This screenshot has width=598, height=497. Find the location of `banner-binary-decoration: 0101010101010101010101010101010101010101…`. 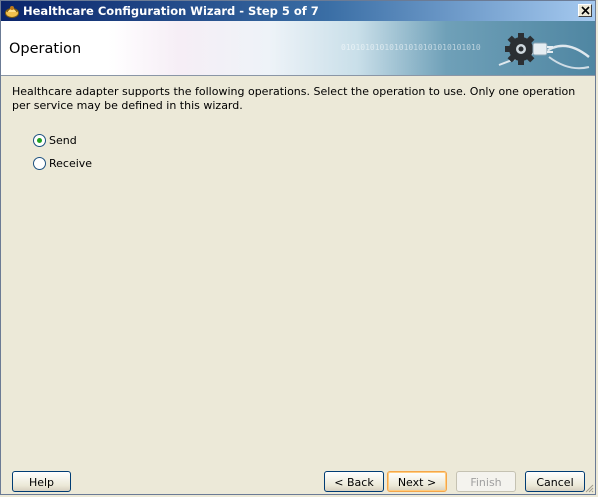

banner-binary-decoration: 0101010101010101010101010101010101010101… is located at coordinates (411, 47).